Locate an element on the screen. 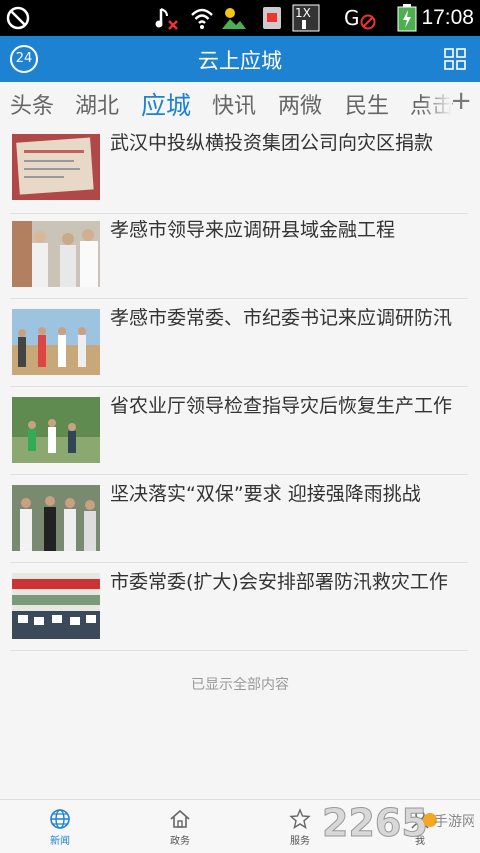 Image resolution: width=480 pixels, height=853 pixels. news-item: 省农业厅领导检查指导灾后恢复生产工作 is located at coordinates (239, 431).